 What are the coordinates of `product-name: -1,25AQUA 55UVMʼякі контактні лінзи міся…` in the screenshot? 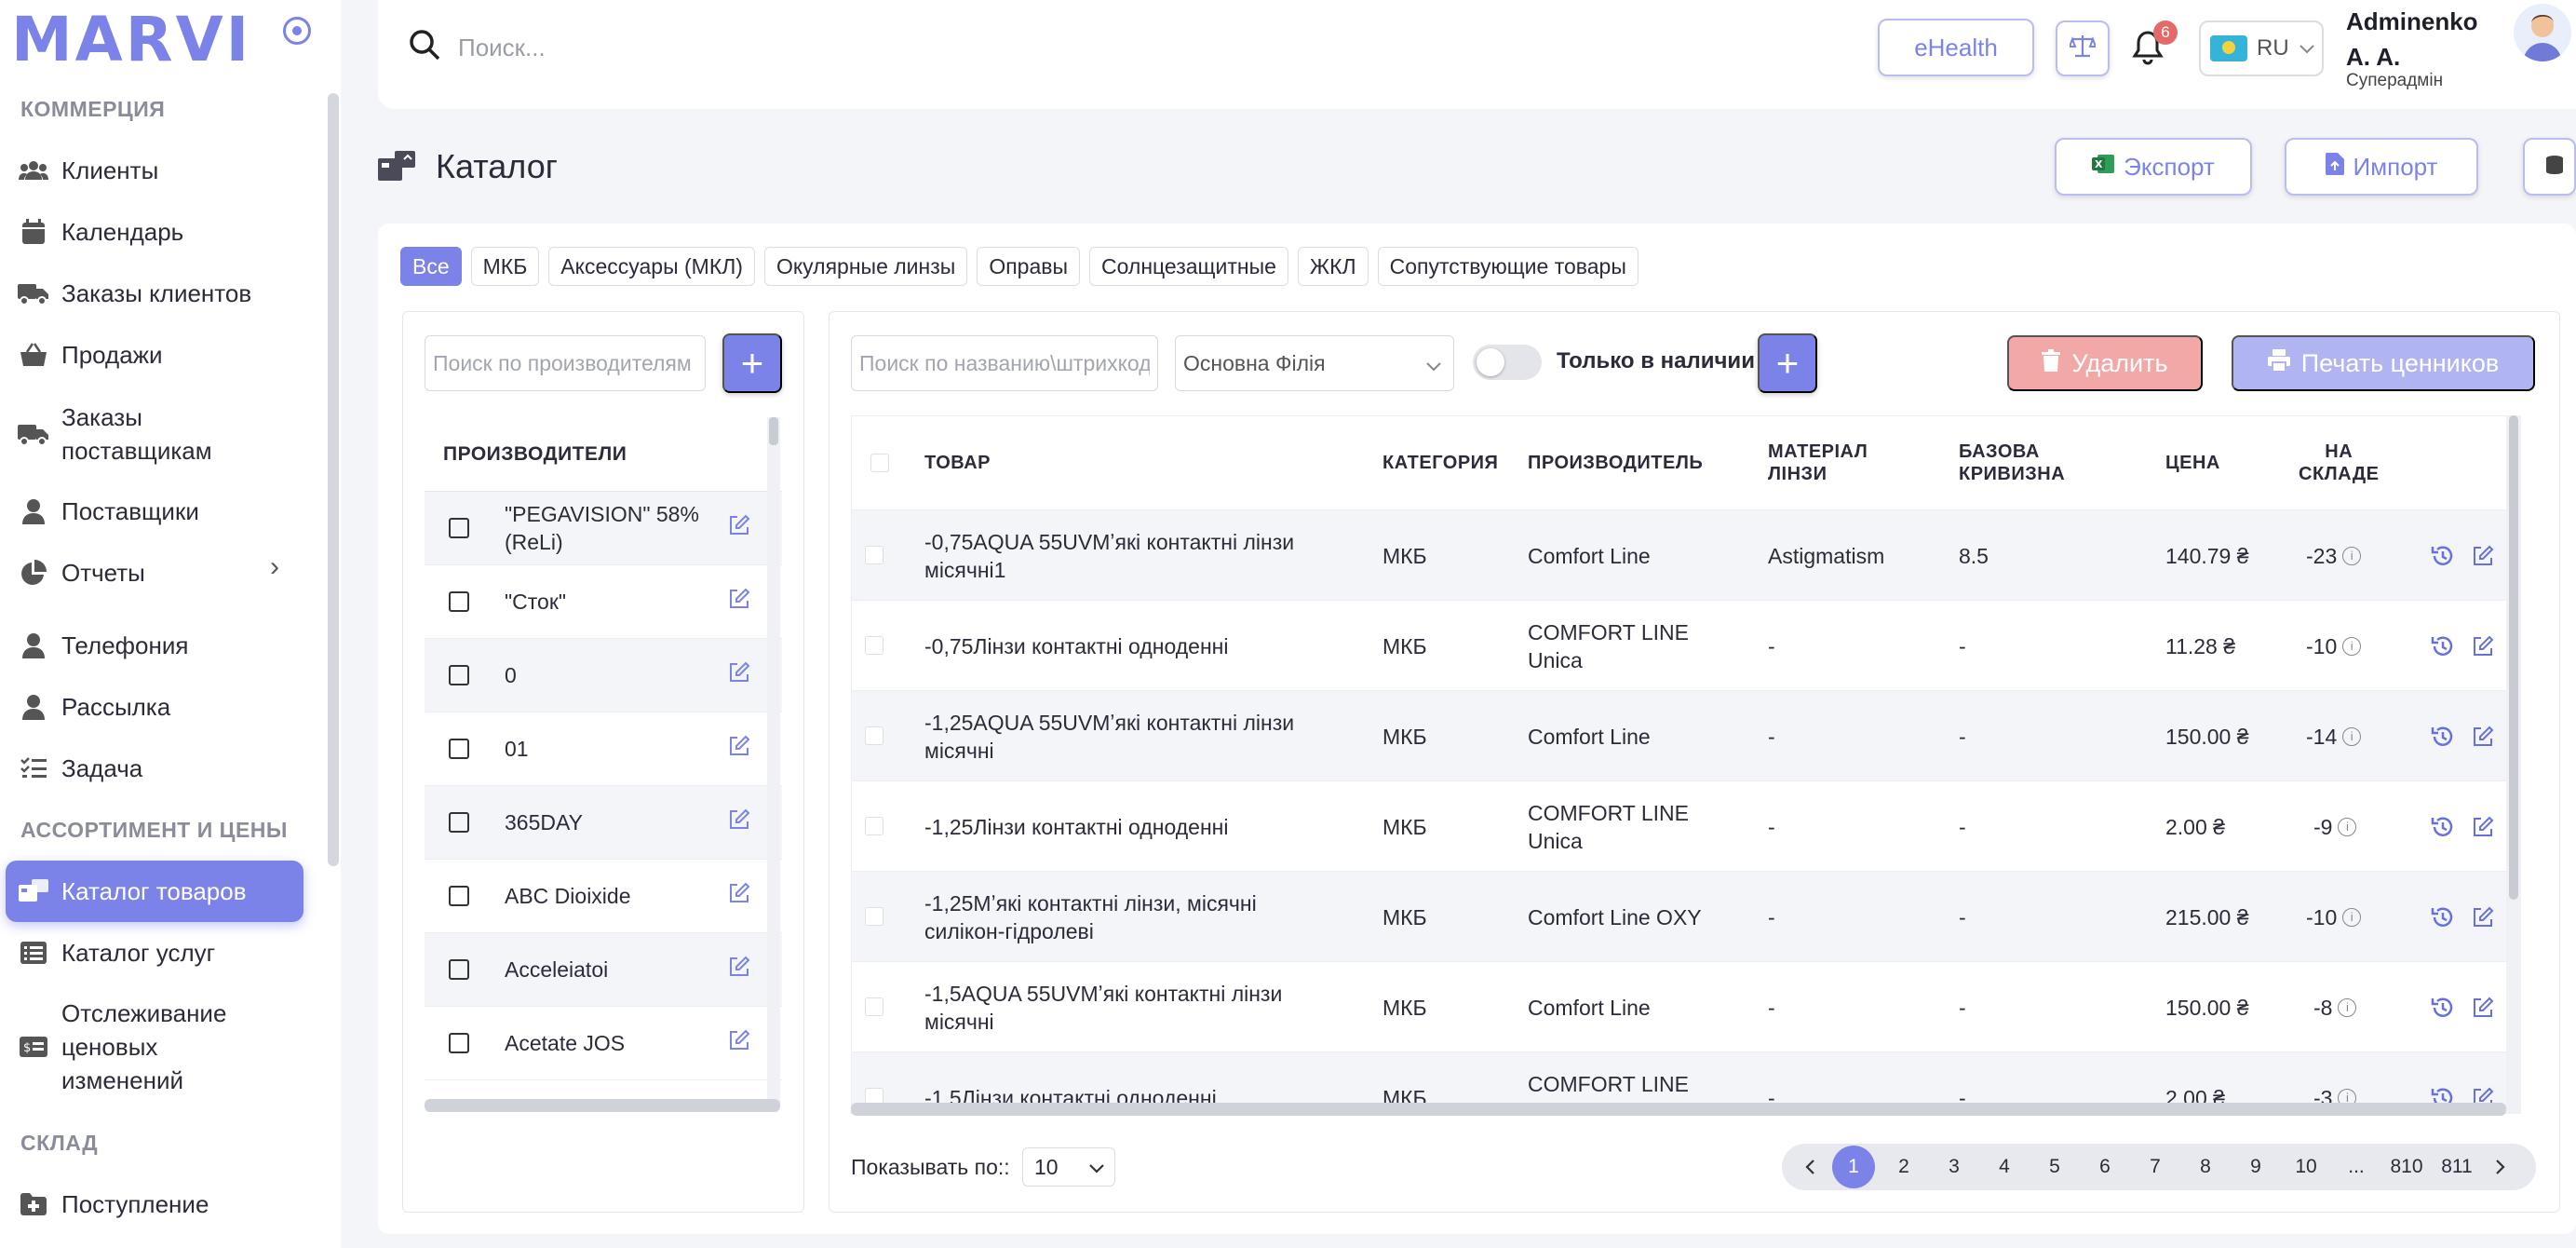 It's located at (1129, 736).